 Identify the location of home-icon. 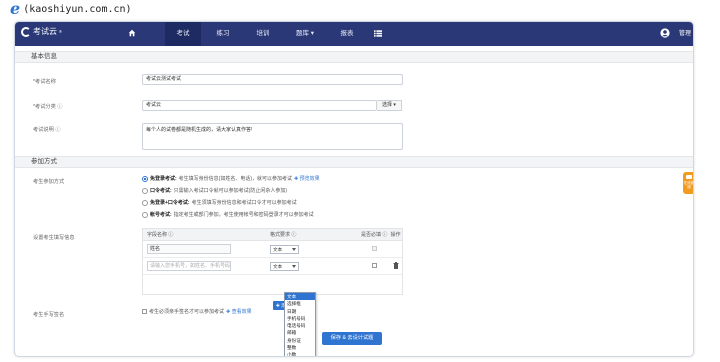
(132, 33).